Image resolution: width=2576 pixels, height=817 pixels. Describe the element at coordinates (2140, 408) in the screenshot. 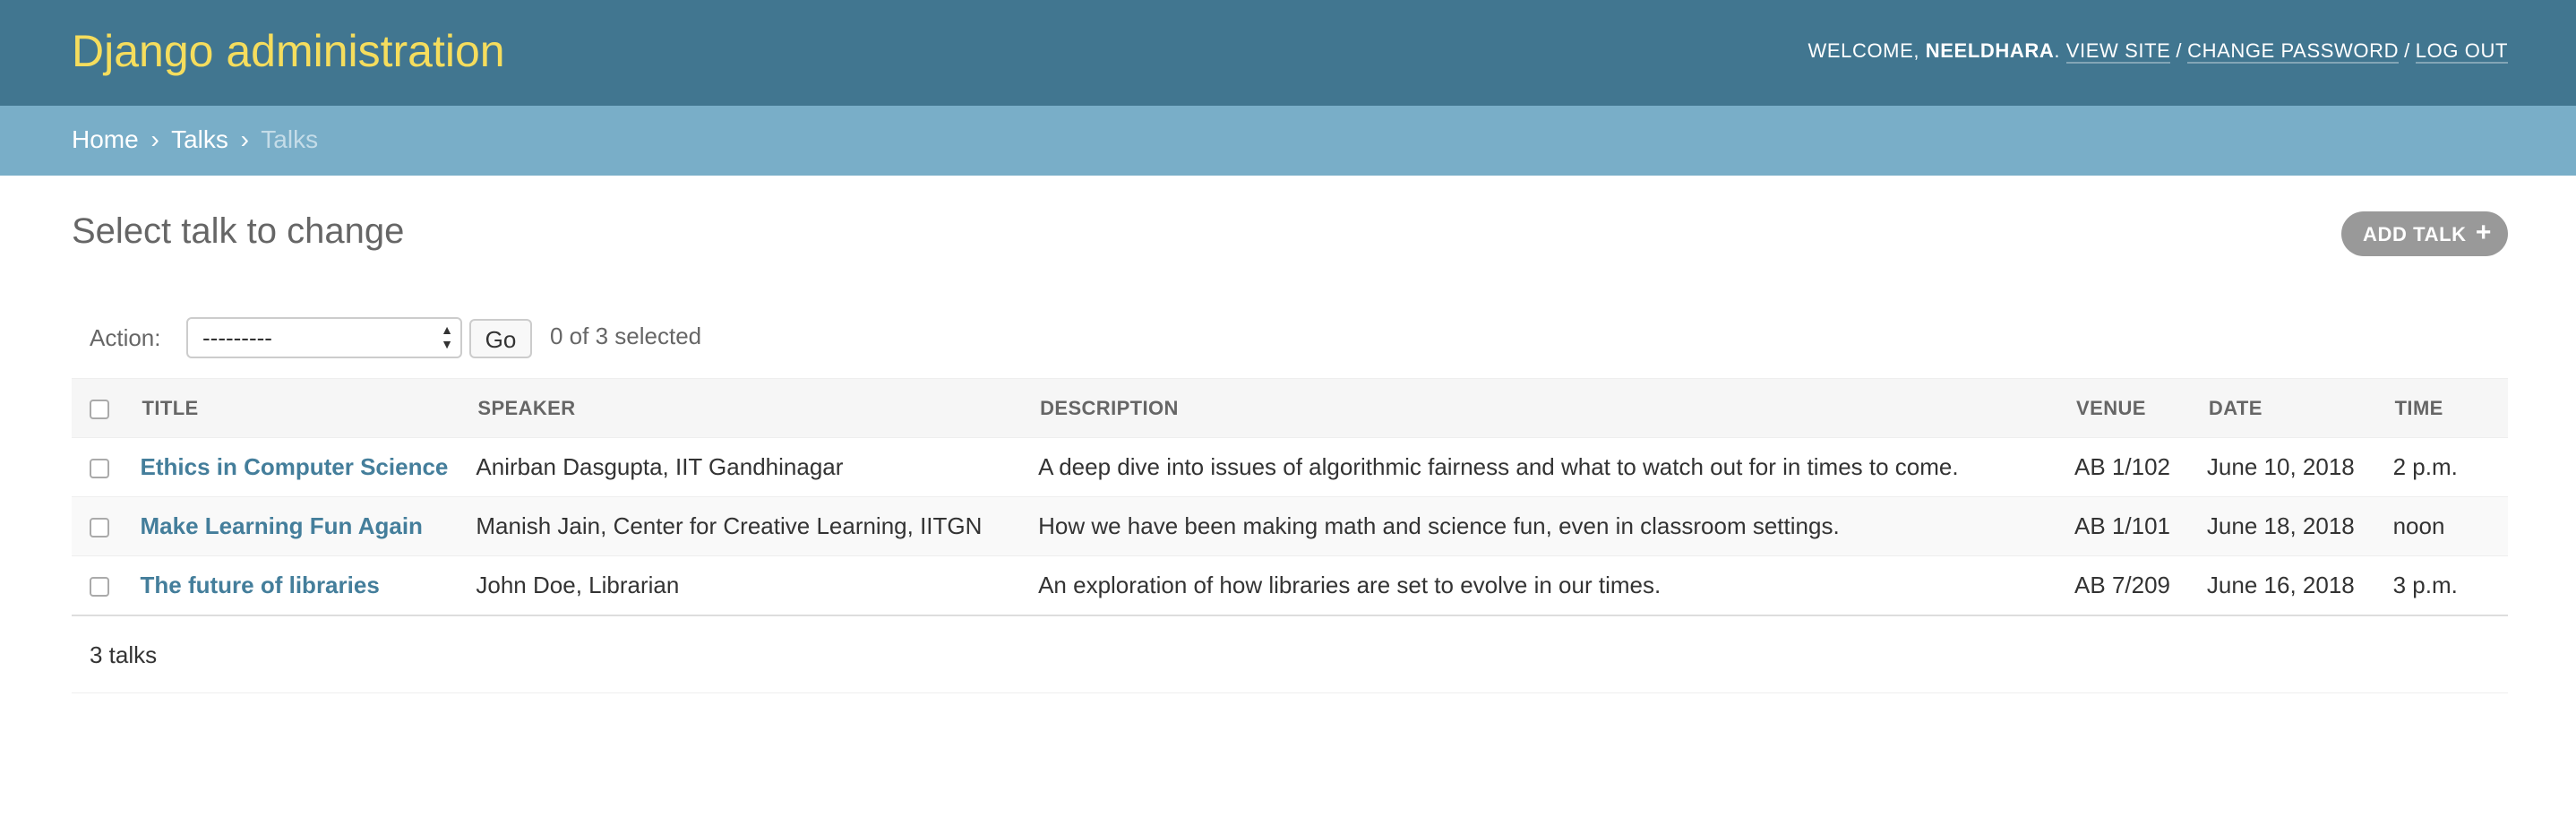

I see `column-header-venue: Venue` at that location.